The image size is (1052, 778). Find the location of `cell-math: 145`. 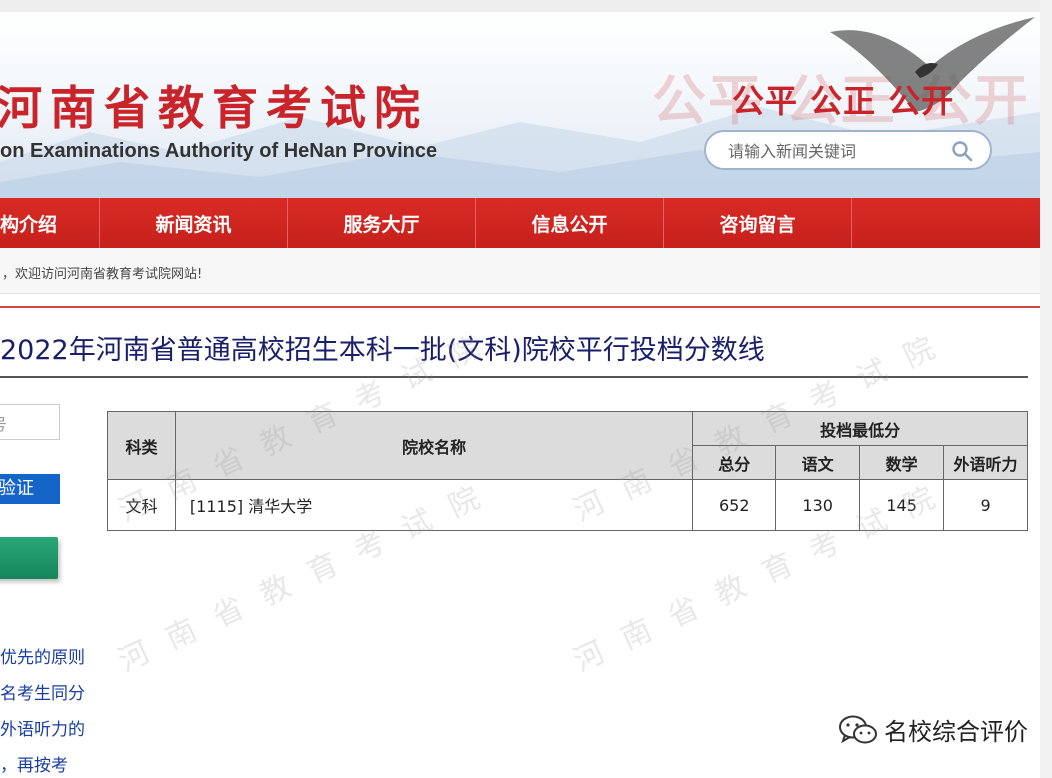

cell-math: 145 is located at coordinates (902, 505).